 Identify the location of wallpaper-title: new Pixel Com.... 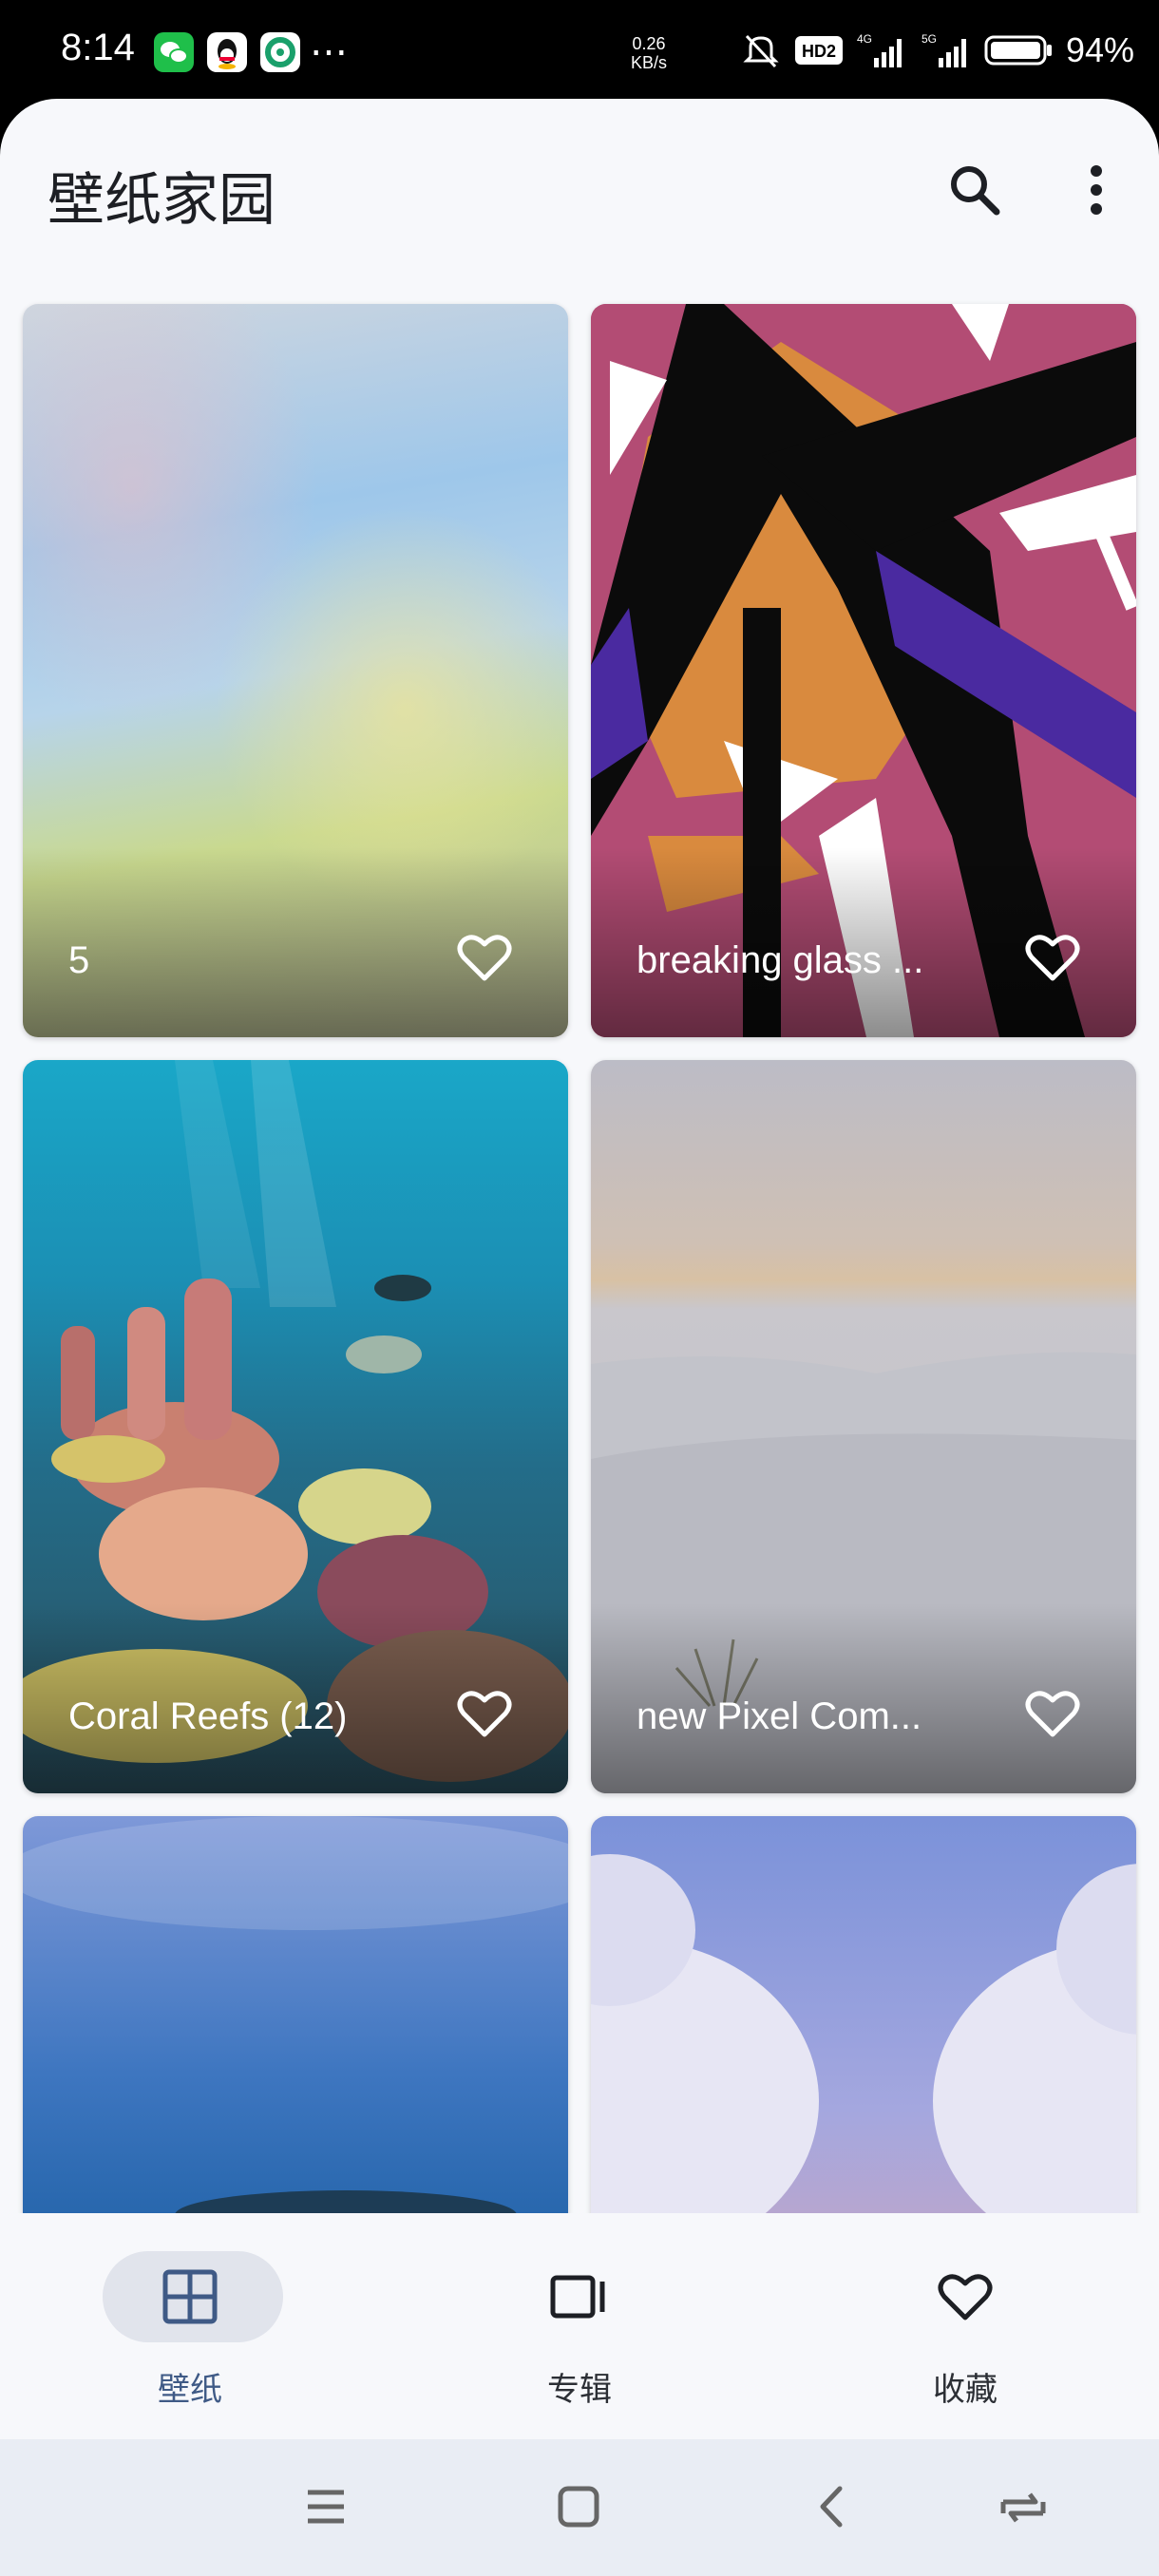
(779, 1716).